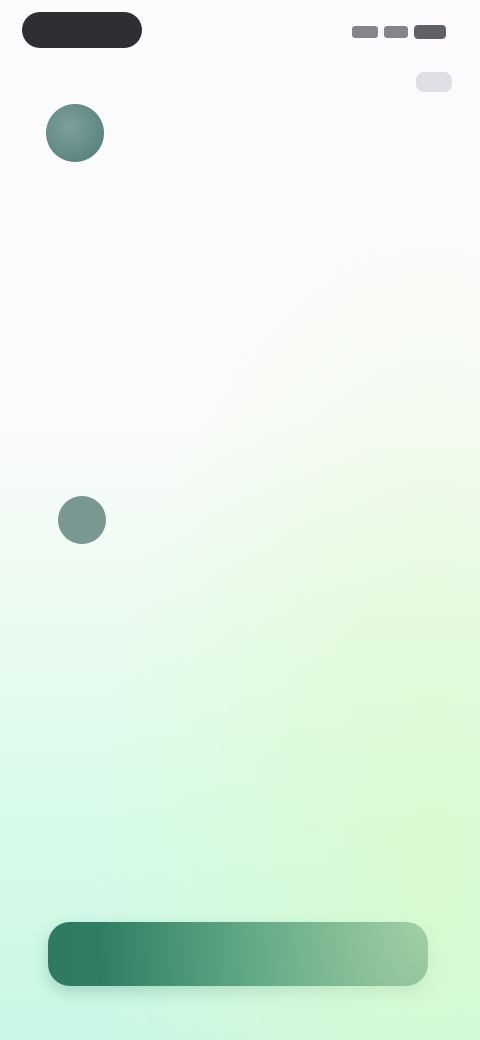 The width and height of the screenshot is (480, 1040). Describe the element at coordinates (396, 32) in the screenshot. I see `wifi-icon` at that location.